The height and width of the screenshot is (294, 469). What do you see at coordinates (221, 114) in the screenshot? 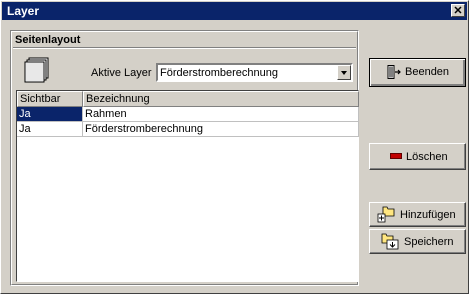
I see `cell-bezeichnung: Rahmen` at bounding box center [221, 114].